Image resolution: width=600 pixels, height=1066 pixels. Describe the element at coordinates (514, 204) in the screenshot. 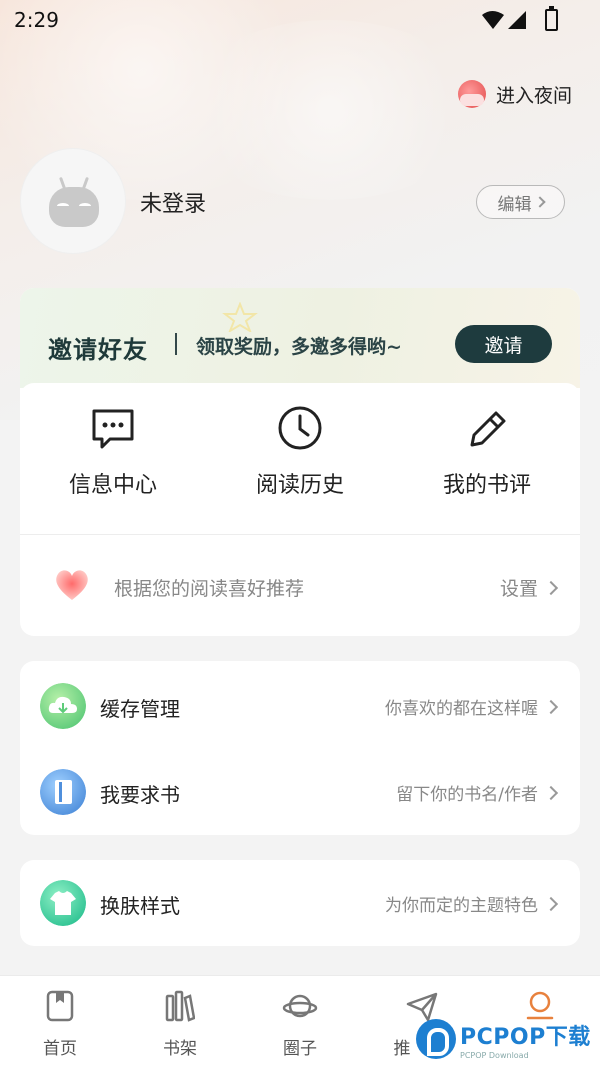

I see `edit-label: 编辑` at that location.